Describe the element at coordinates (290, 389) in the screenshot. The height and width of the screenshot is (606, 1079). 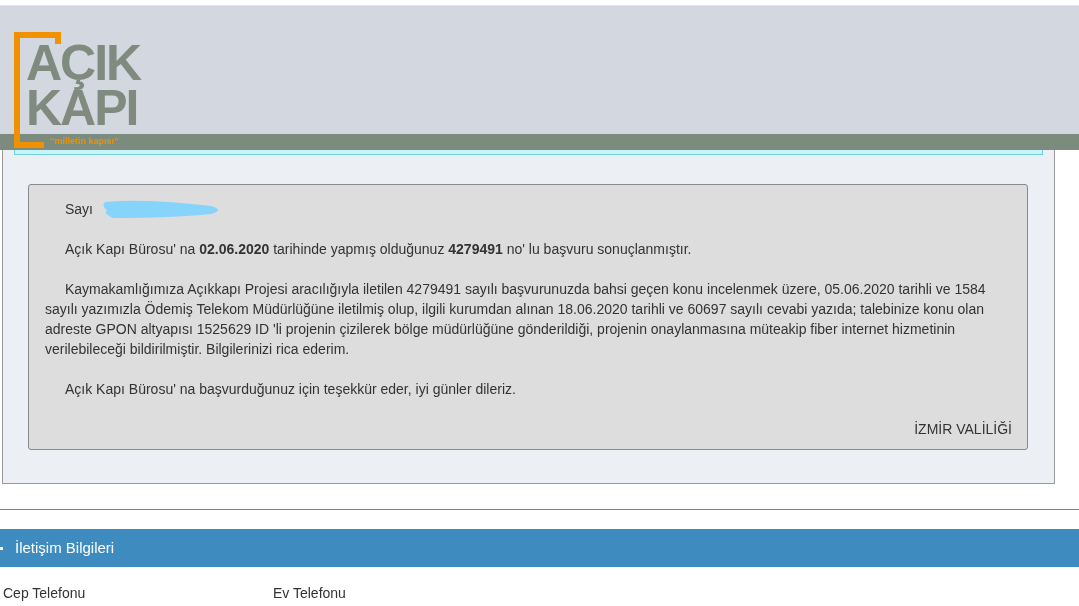
I see `message-paragraph: Açık Kapı Bürosu' na başvurduğunuz için teşekkür eder, iyi günler dileriz.` at that location.